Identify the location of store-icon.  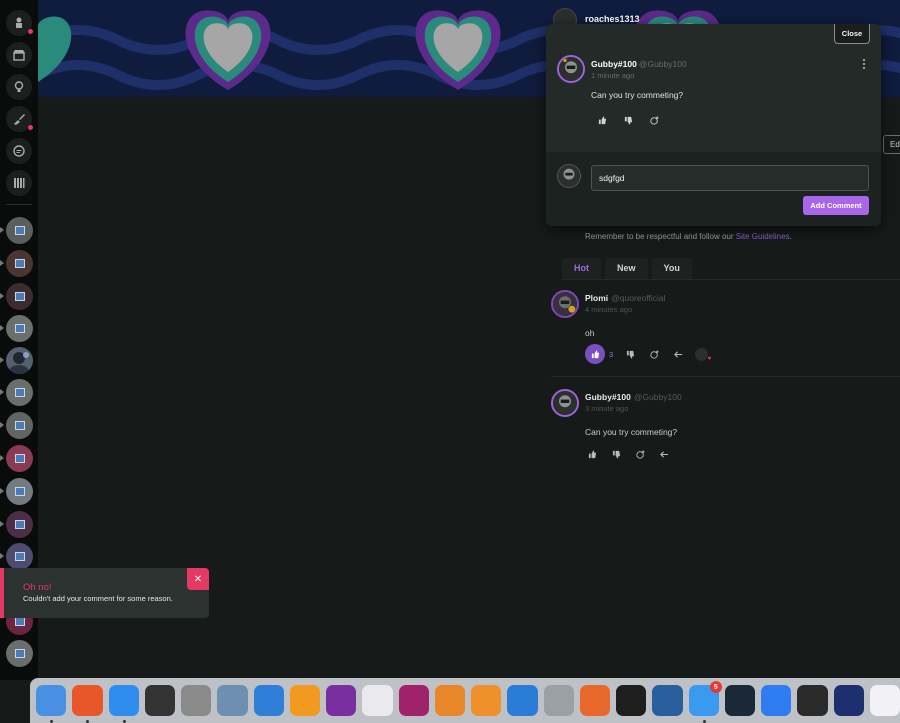
(19, 55).